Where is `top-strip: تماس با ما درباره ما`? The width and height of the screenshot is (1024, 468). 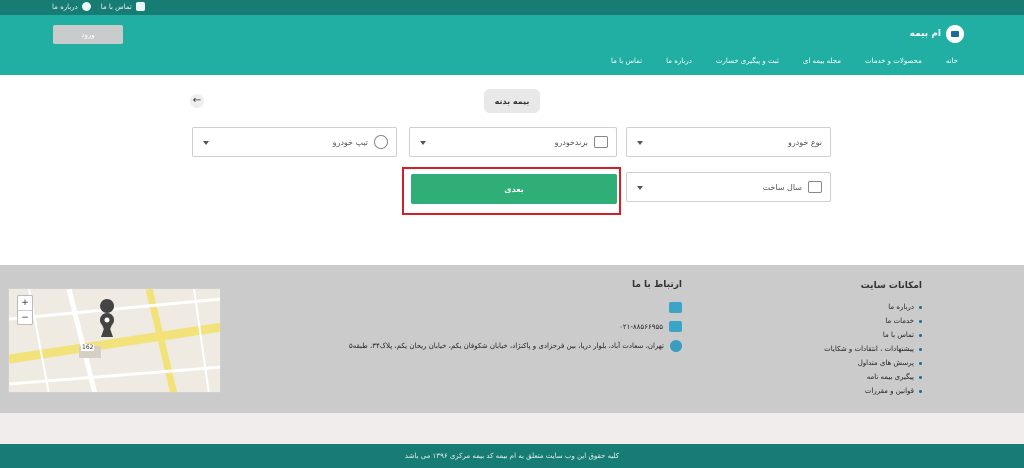
top-strip: تماس با ما درباره ما is located at coordinates (512, 7).